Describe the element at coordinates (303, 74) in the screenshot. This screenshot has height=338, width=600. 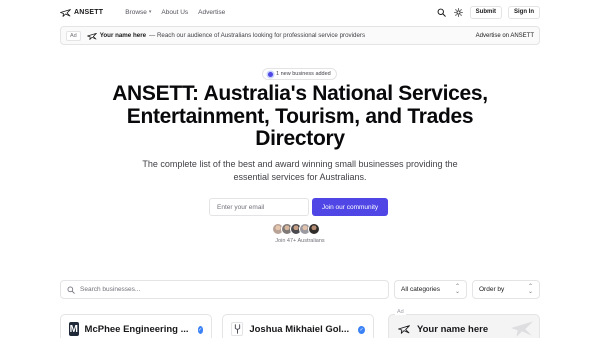
I see `new-business-text: 1 new business added` at that location.